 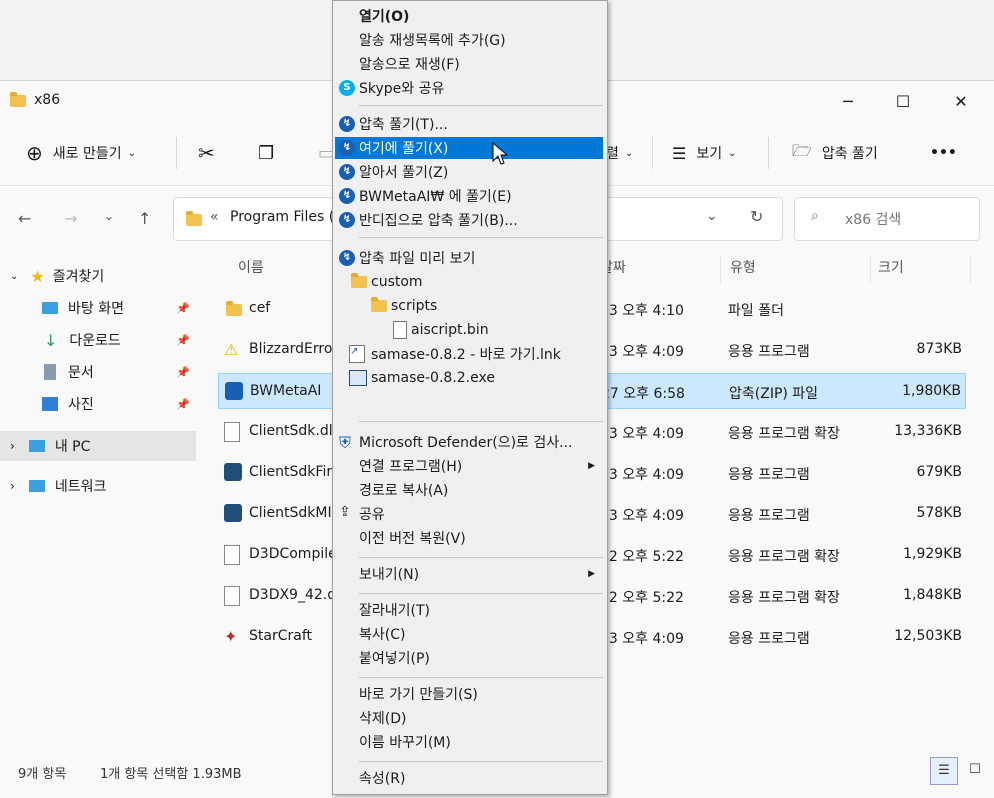 What do you see at coordinates (848, 101) in the screenshot?
I see `minimize-button: ─` at bounding box center [848, 101].